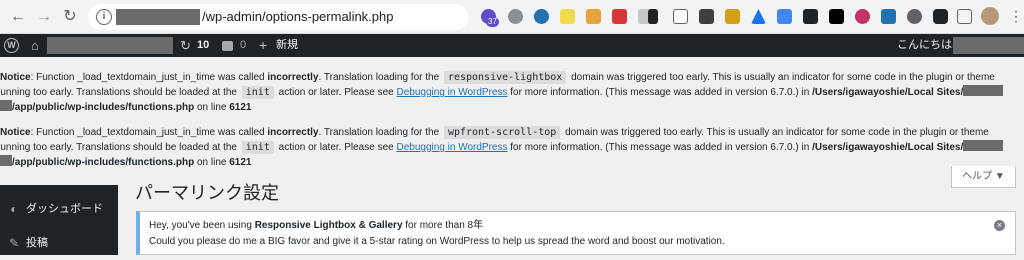 This screenshot has width=1024, height=260. Describe the element at coordinates (18, 17) in the screenshot. I see `back-icon: ←` at that location.